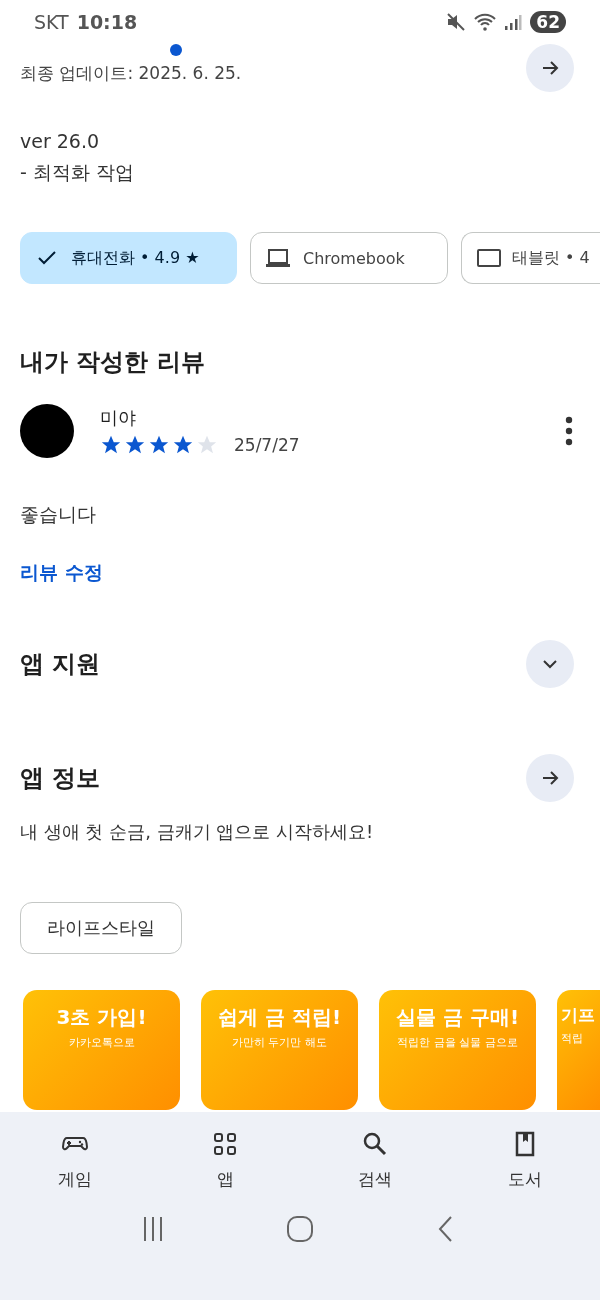 The image size is (600, 1300). Describe the element at coordinates (131, 73) in the screenshot. I see `last-updated-text: 최종 업데이트: 2025. 6. 25.` at that location.